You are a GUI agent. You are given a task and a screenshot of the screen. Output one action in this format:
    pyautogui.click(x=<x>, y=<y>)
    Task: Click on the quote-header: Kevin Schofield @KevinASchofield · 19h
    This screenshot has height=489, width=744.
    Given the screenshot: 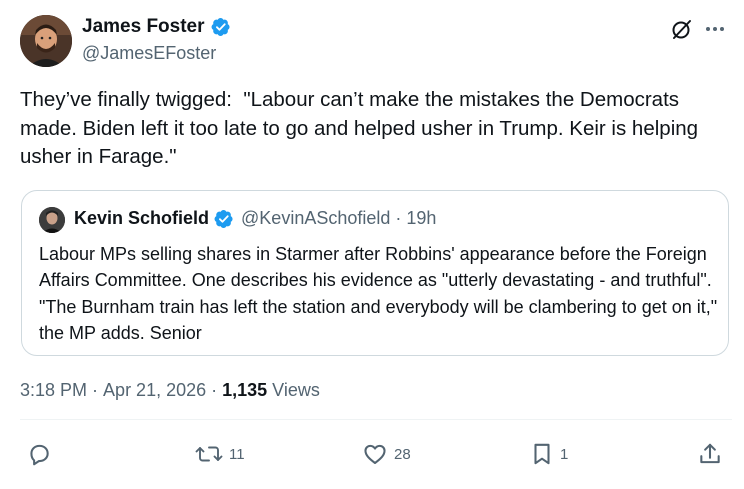 What is the action you would take?
    pyautogui.click(x=255, y=218)
    